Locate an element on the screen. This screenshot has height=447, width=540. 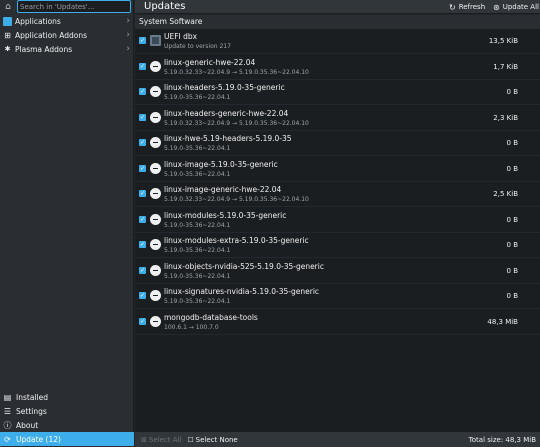
select-all-button: ⊠ Select All is located at coordinates (161, 440).